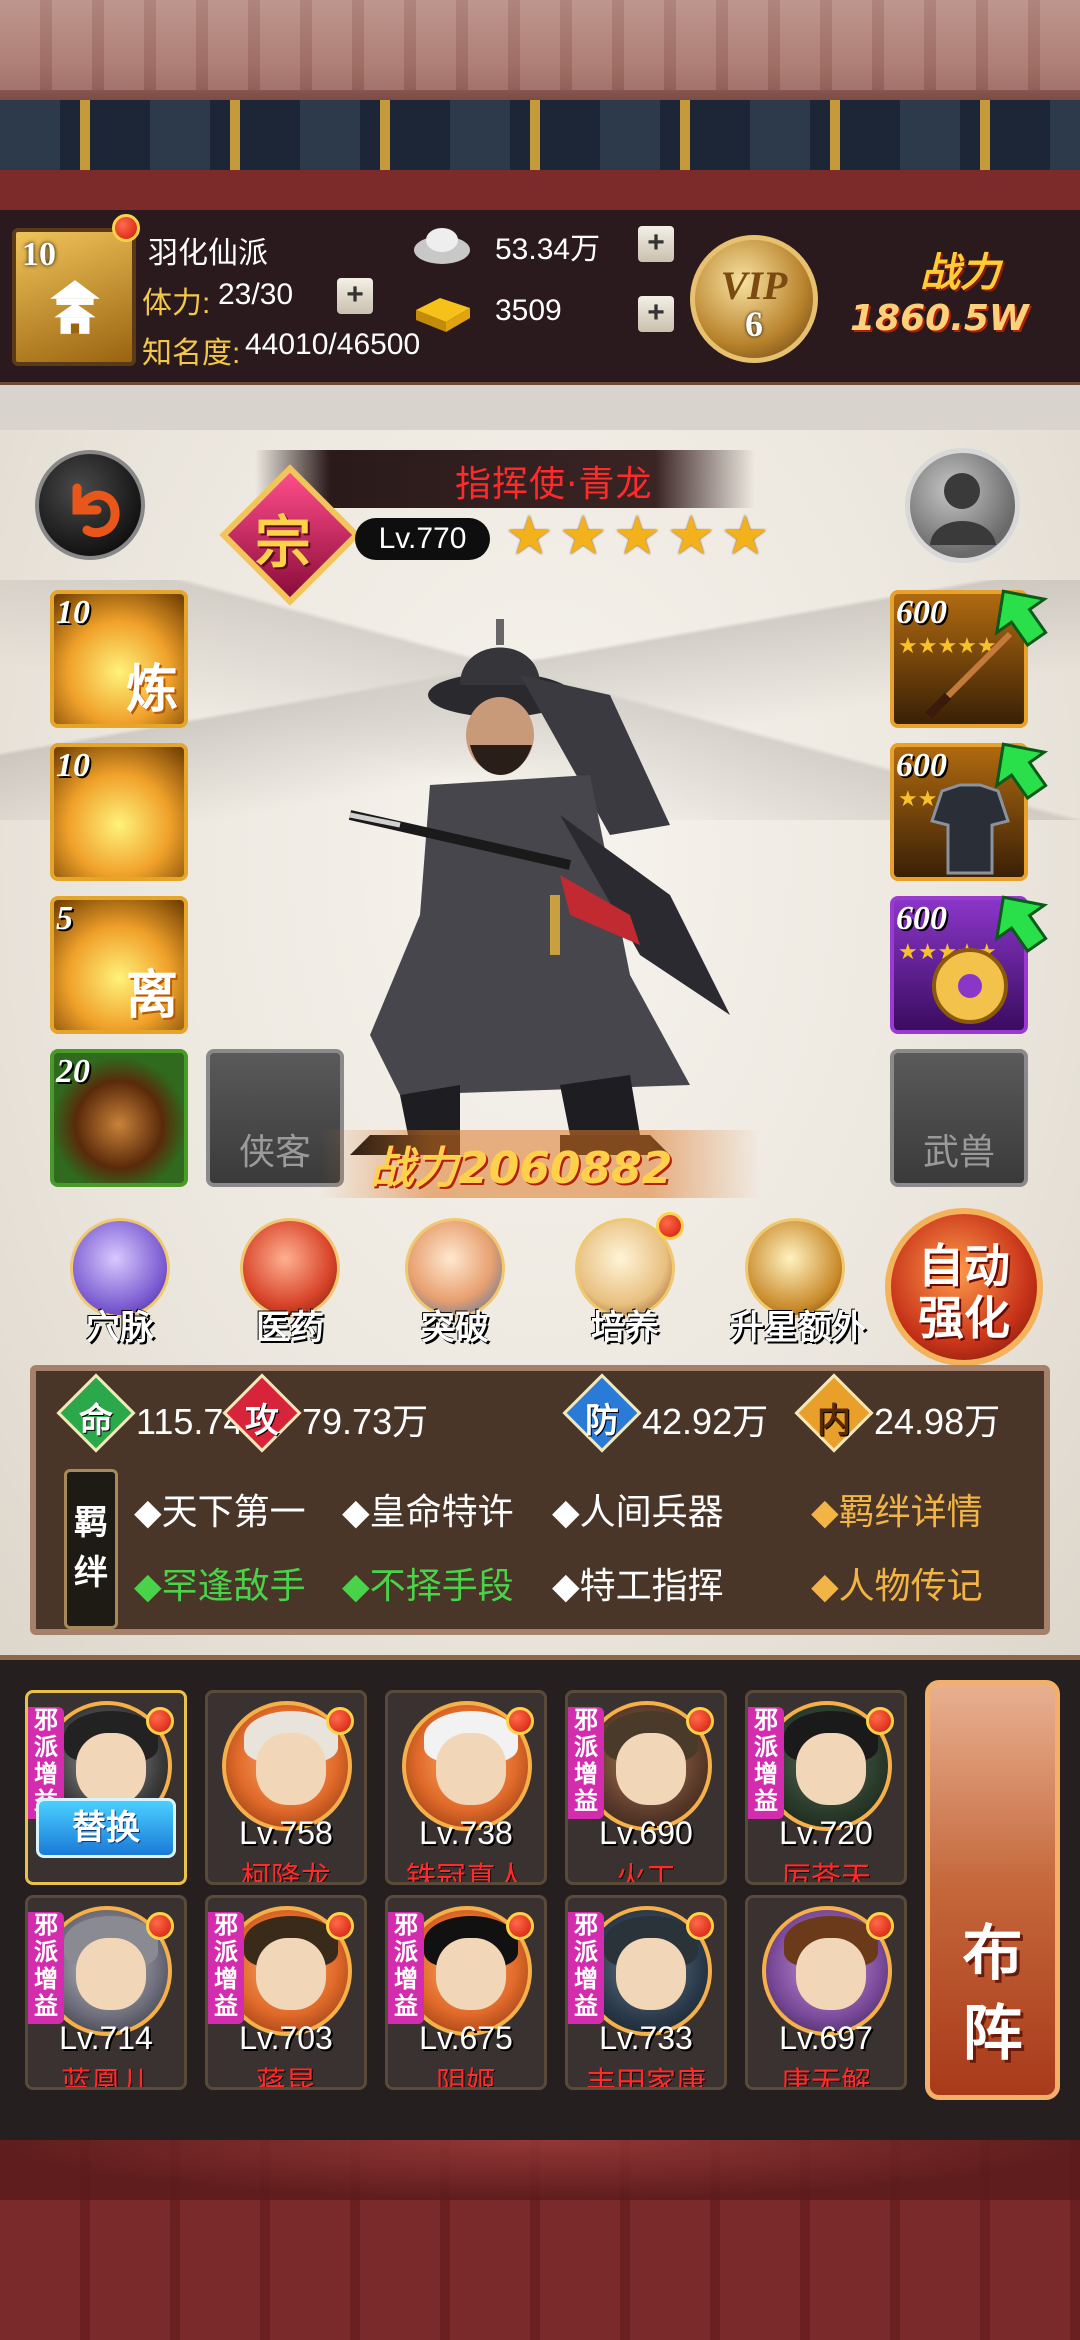 The width and height of the screenshot is (1080, 2340). Describe the element at coordinates (646, 1992) in the screenshot. I see `team-slot-9: 邪派增益 Lv.733 丰田家康` at that location.